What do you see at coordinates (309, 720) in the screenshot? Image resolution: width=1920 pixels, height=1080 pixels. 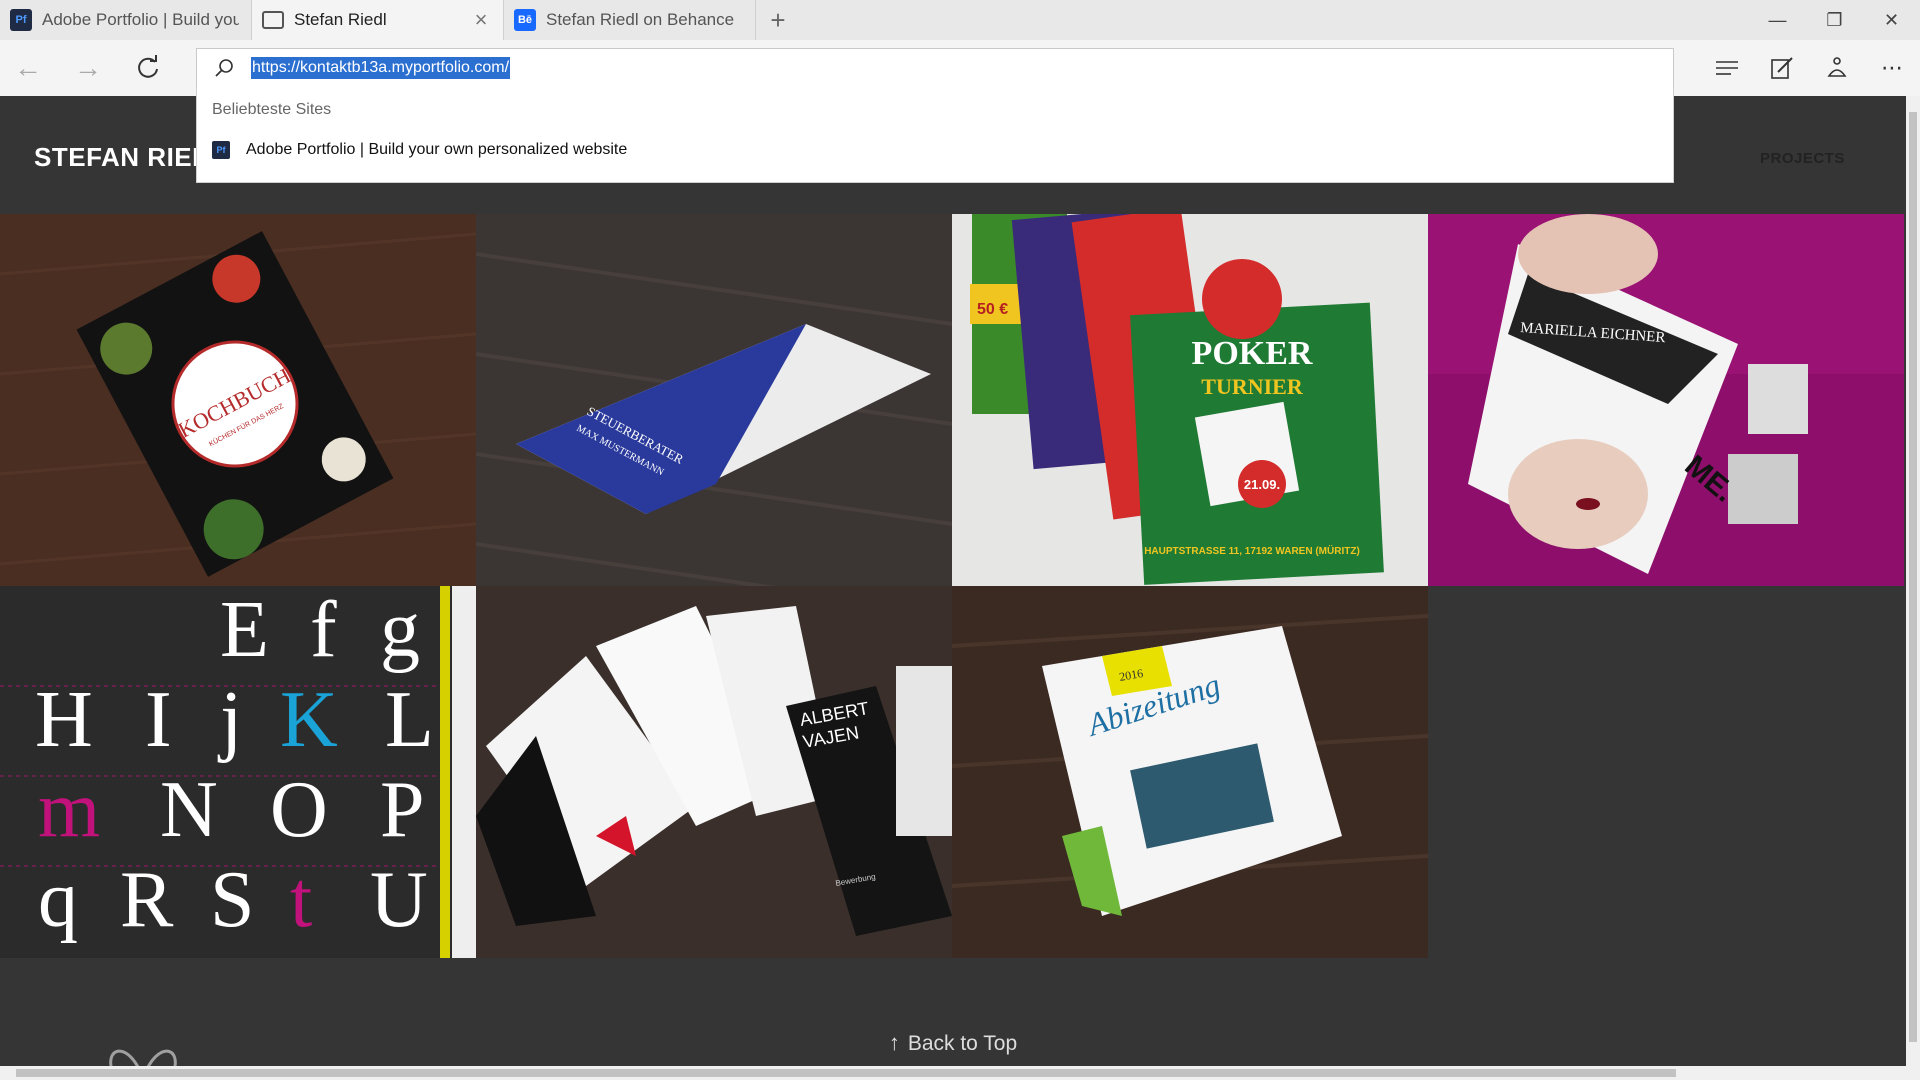 I see `type-letter: K` at bounding box center [309, 720].